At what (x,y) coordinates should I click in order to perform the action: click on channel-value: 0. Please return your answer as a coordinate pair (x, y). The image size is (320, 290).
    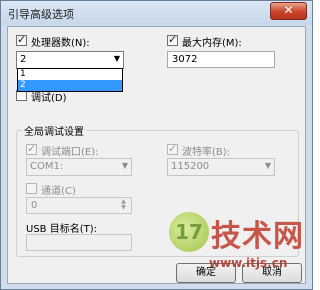
    Looking at the image, I should click on (34, 205).